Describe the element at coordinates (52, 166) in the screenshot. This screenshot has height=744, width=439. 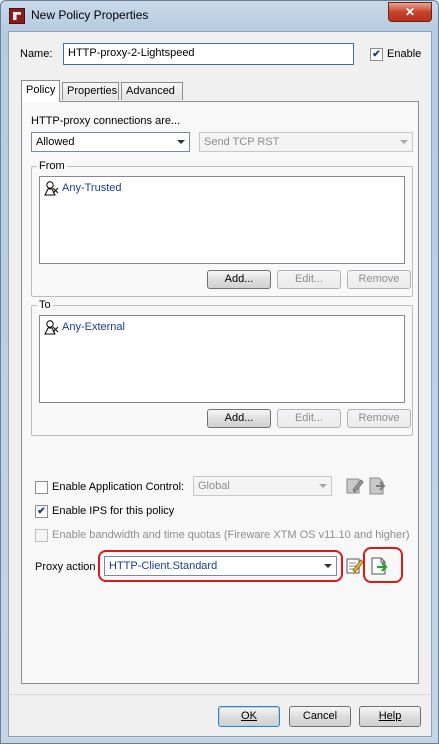
I see `from-legend: From` at that location.